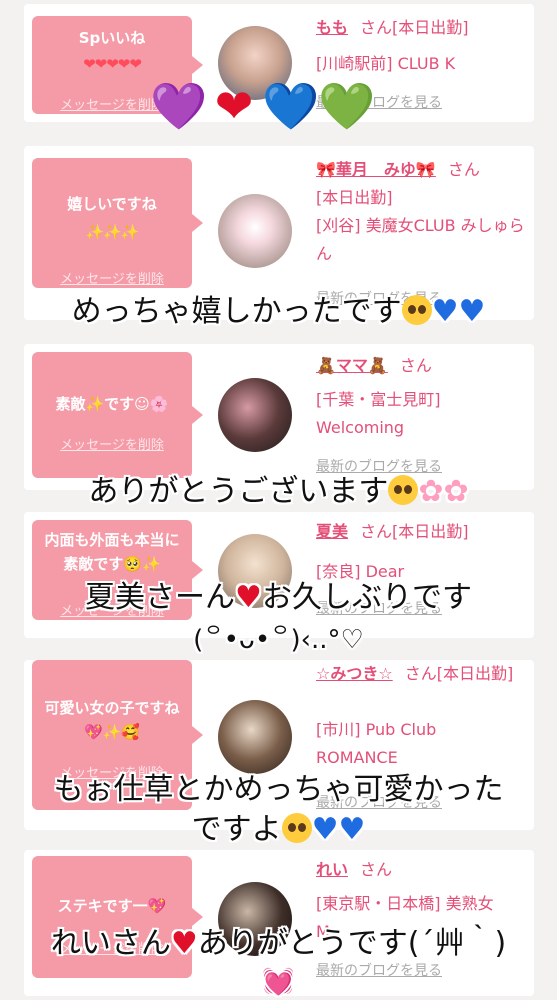 The height and width of the screenshot is (1000, 557). What do you see at coordinates (236, 829) in the screenshot?
I see `caption-text: ですよ` at bounding box center [236, 829].